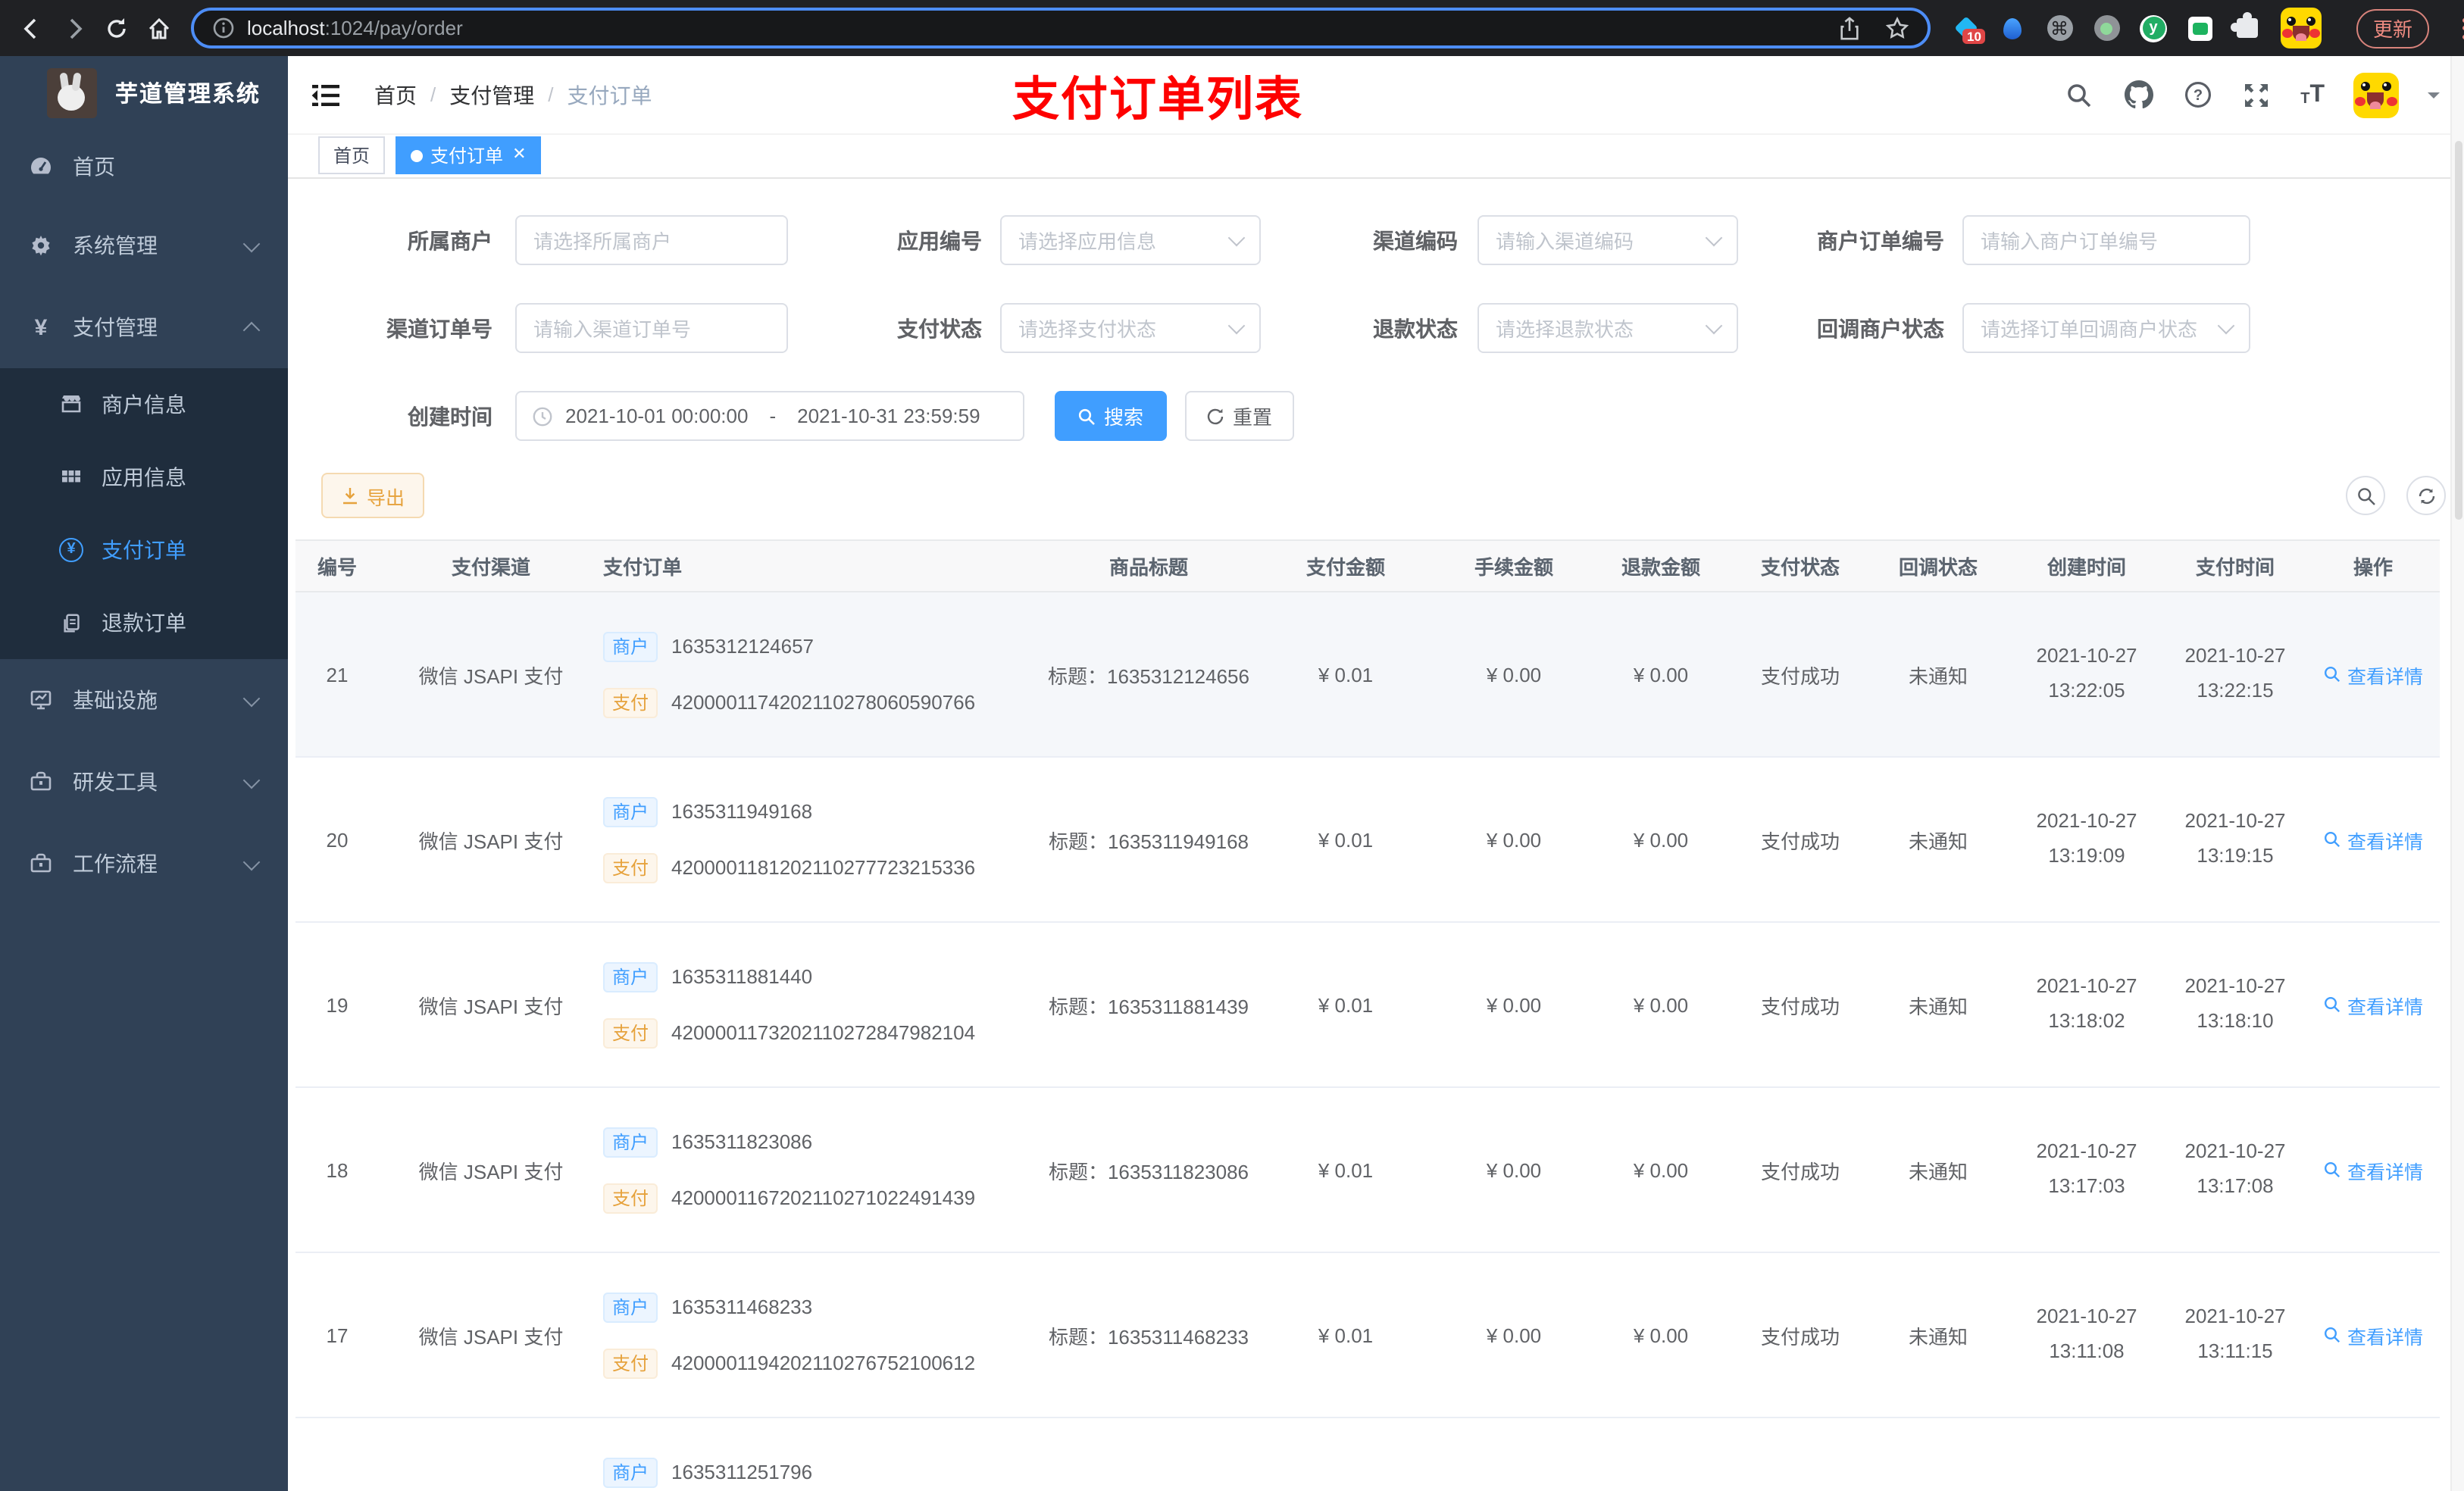 This screenshot has width=2464, height=1491. I want to click on browser-forward-button, so click(74, 28).